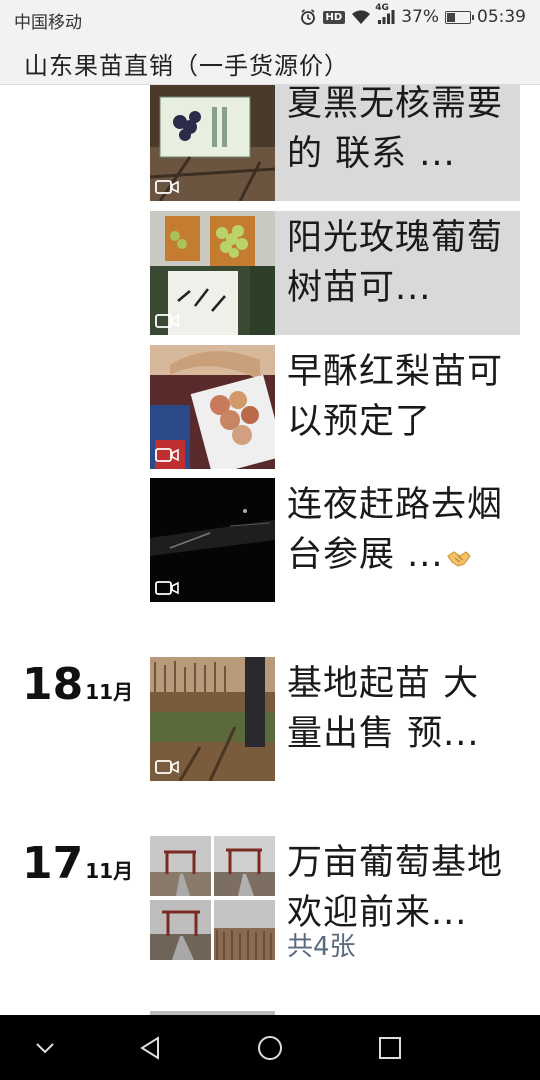 The image size is (540, 1080). What do you see at coordinates (361, 17) in the screenshot?
I see `wifi-icon` at bounding box center [361, 17].